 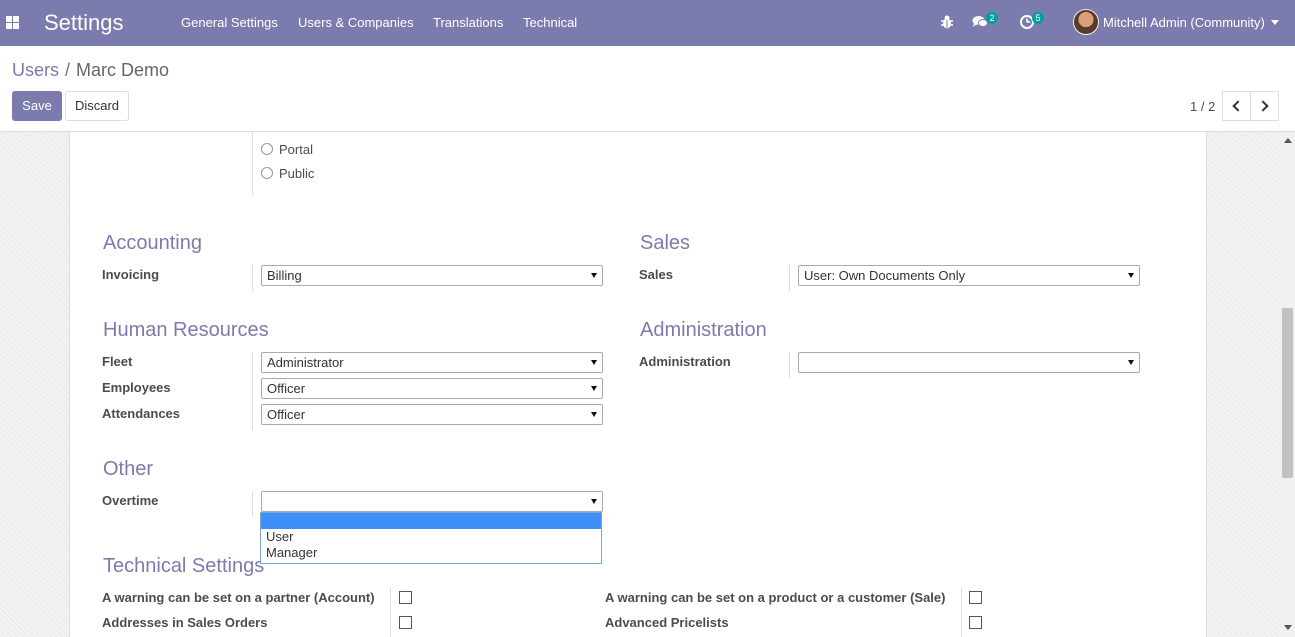 What do you see at coordinates (117, 361) in the screenshot?
I see `field-label-fleet: Fleet` at bounding box center [117, 361].